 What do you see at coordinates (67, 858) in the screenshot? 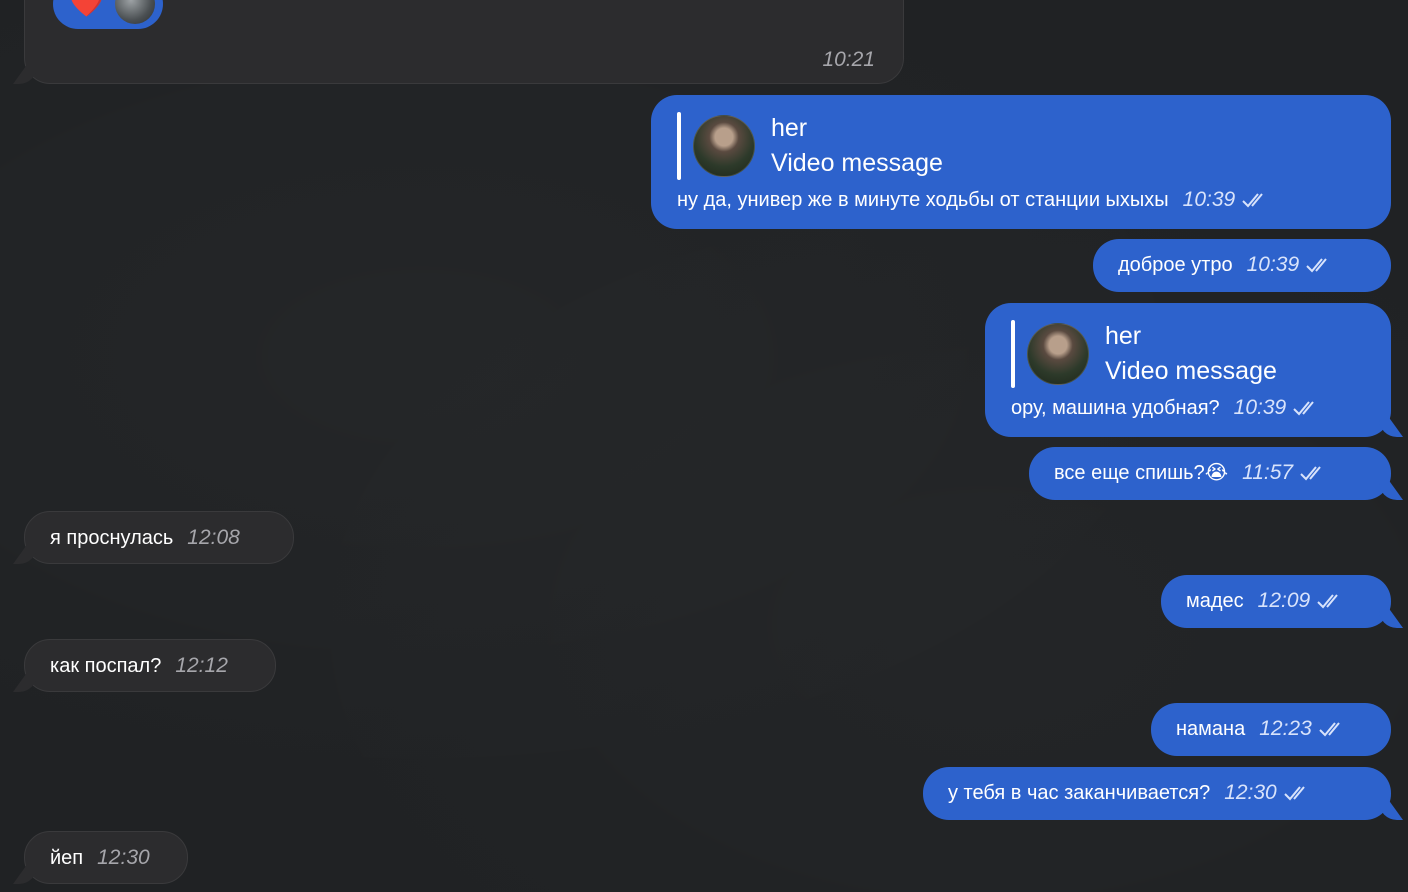
I see `message-text: йеп` at bounding box center [67, 858].